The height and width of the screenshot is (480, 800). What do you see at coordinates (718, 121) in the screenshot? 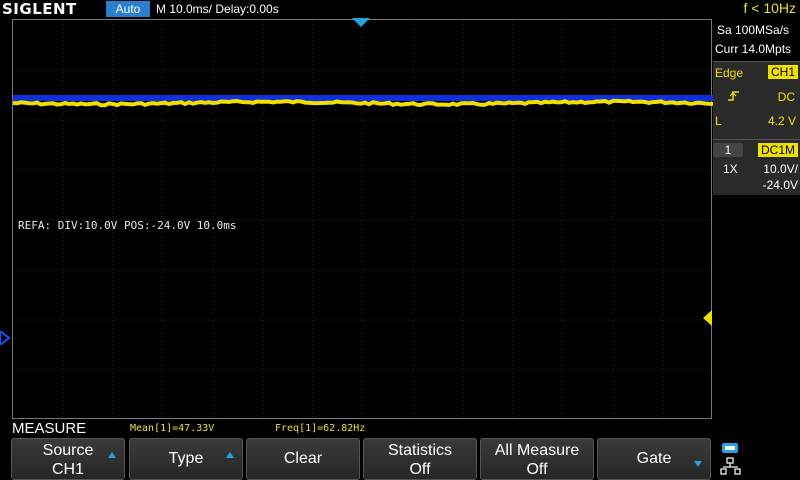
I see `trigger-level-label: L` at bounding box center [718, 121].